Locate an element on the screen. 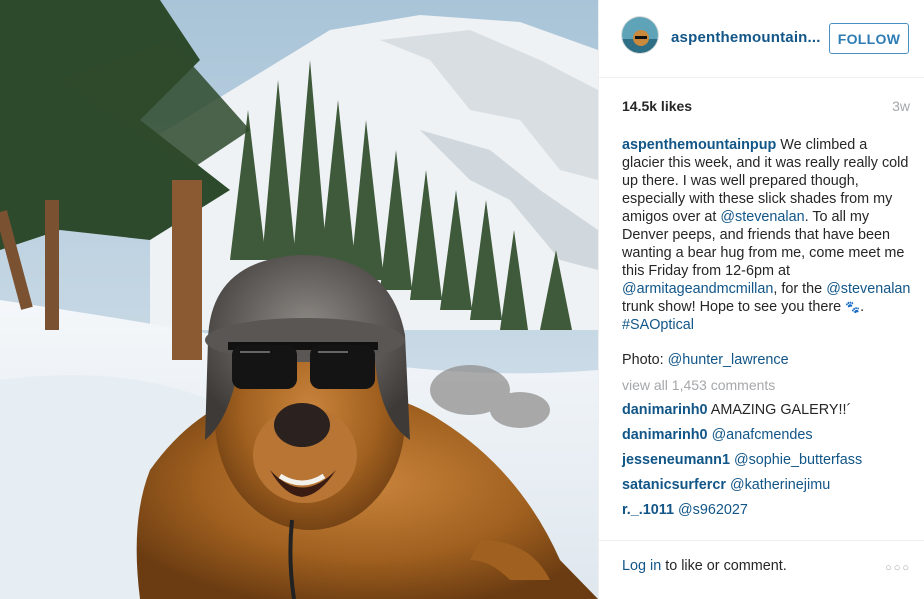 The height and width of the screenshot is (599, 924). caption-text-3: , for the is located at coordinates (800, 289).